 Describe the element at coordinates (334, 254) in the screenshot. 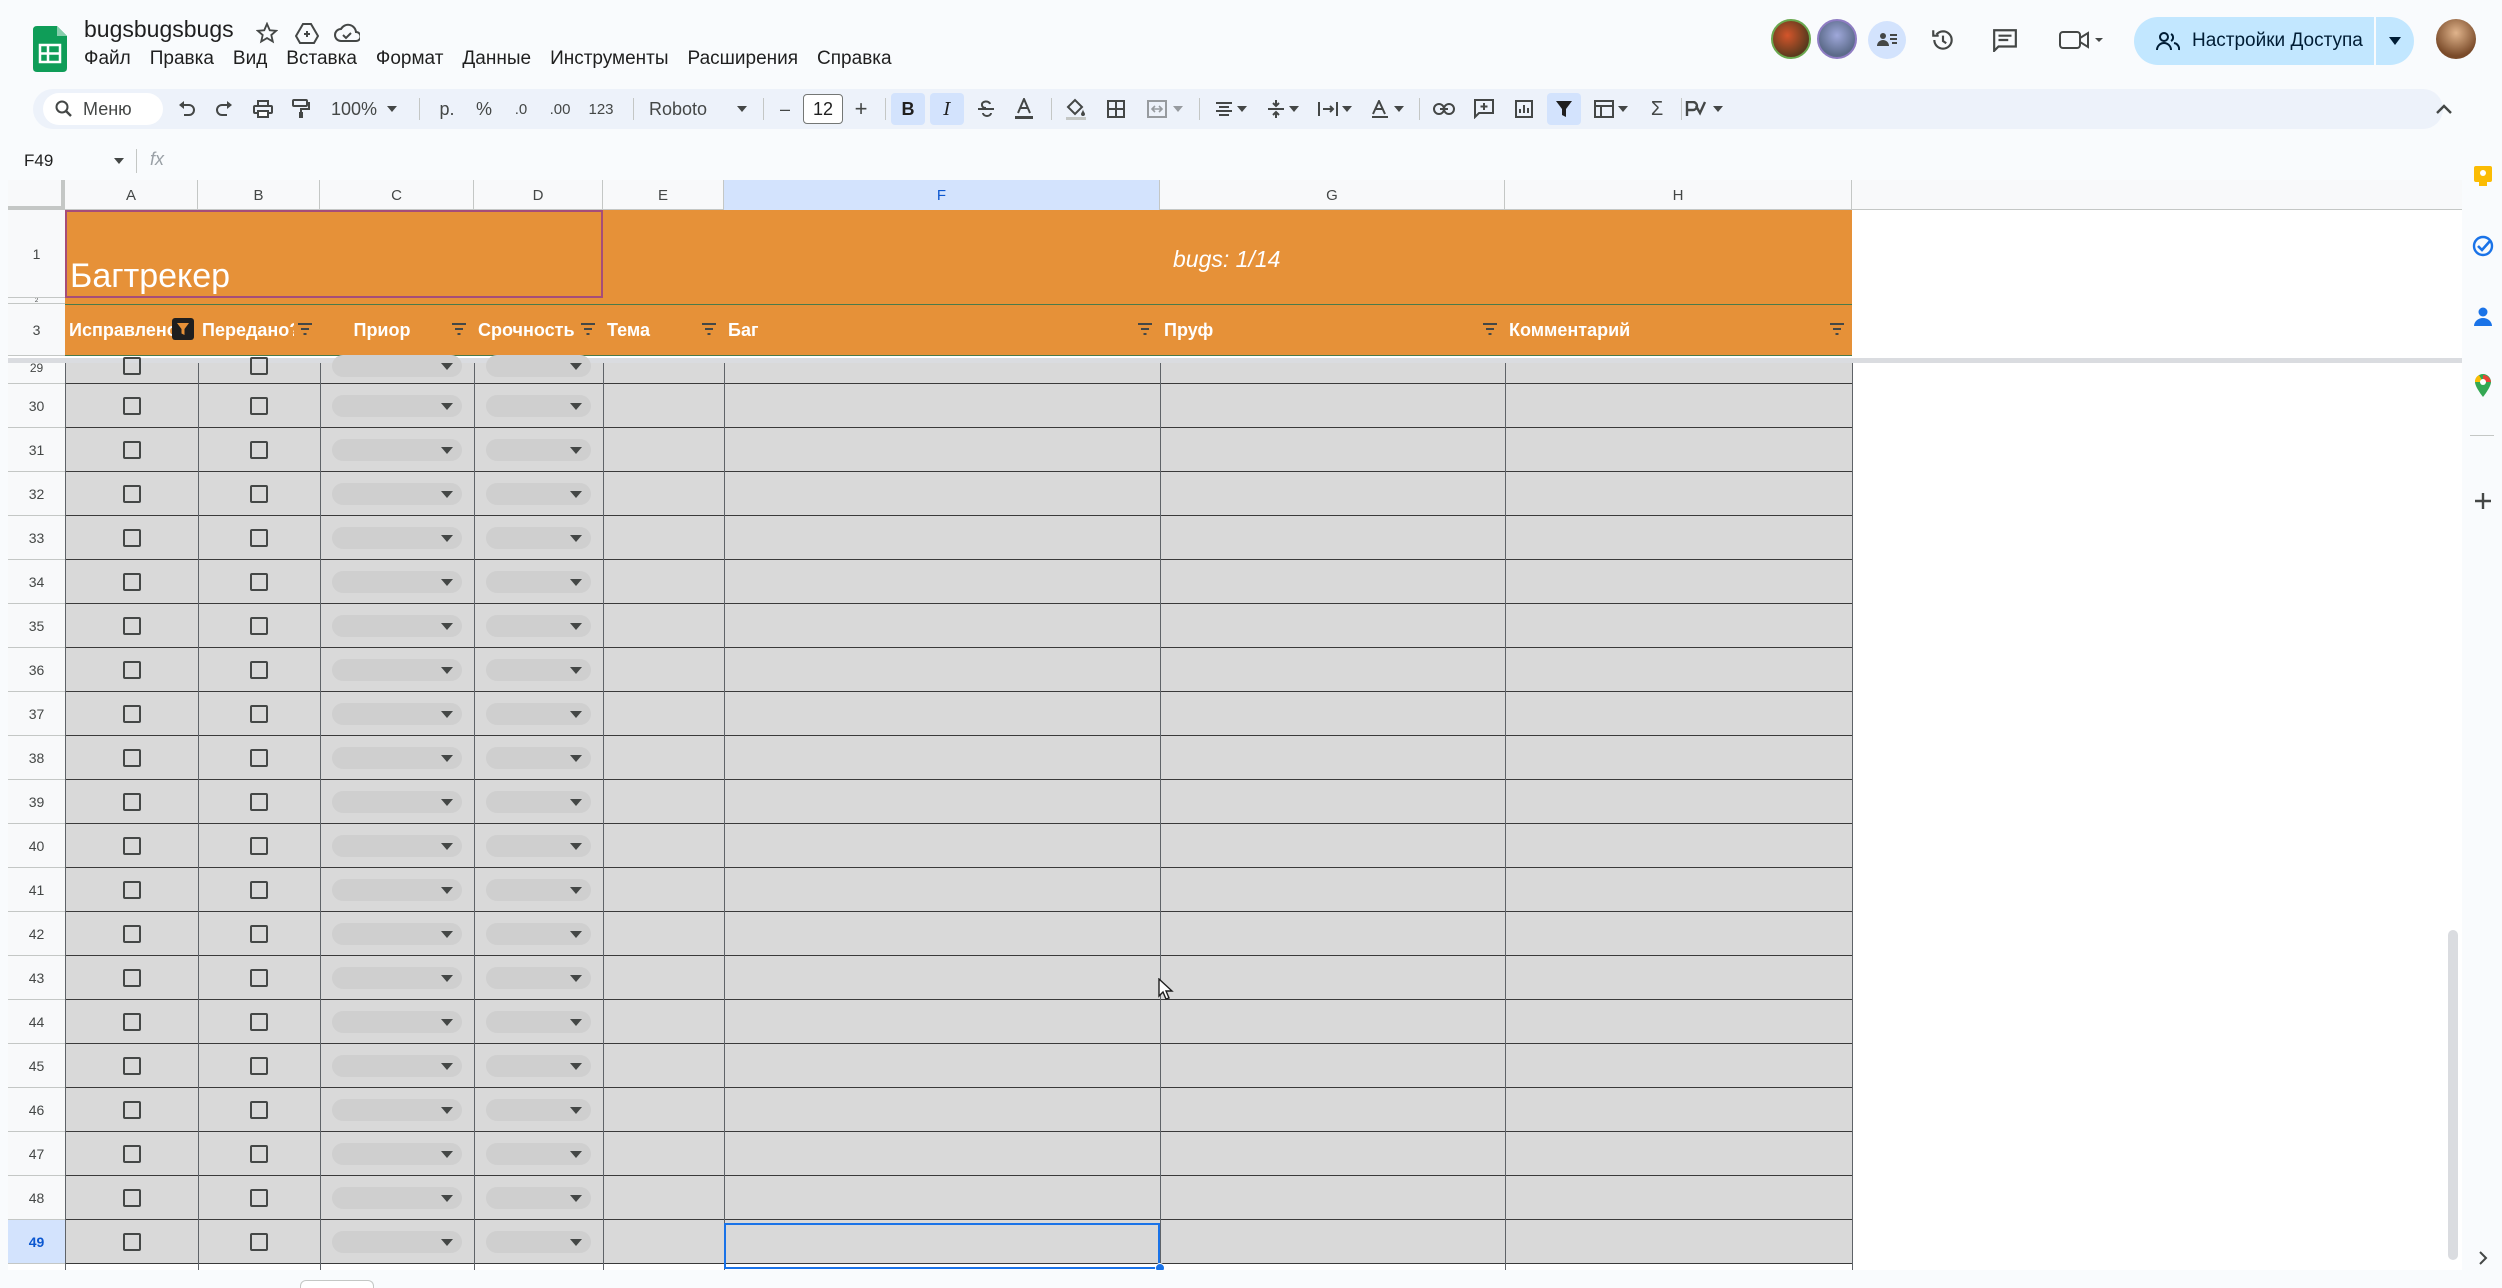

I see `merged-title-cell` at that location.